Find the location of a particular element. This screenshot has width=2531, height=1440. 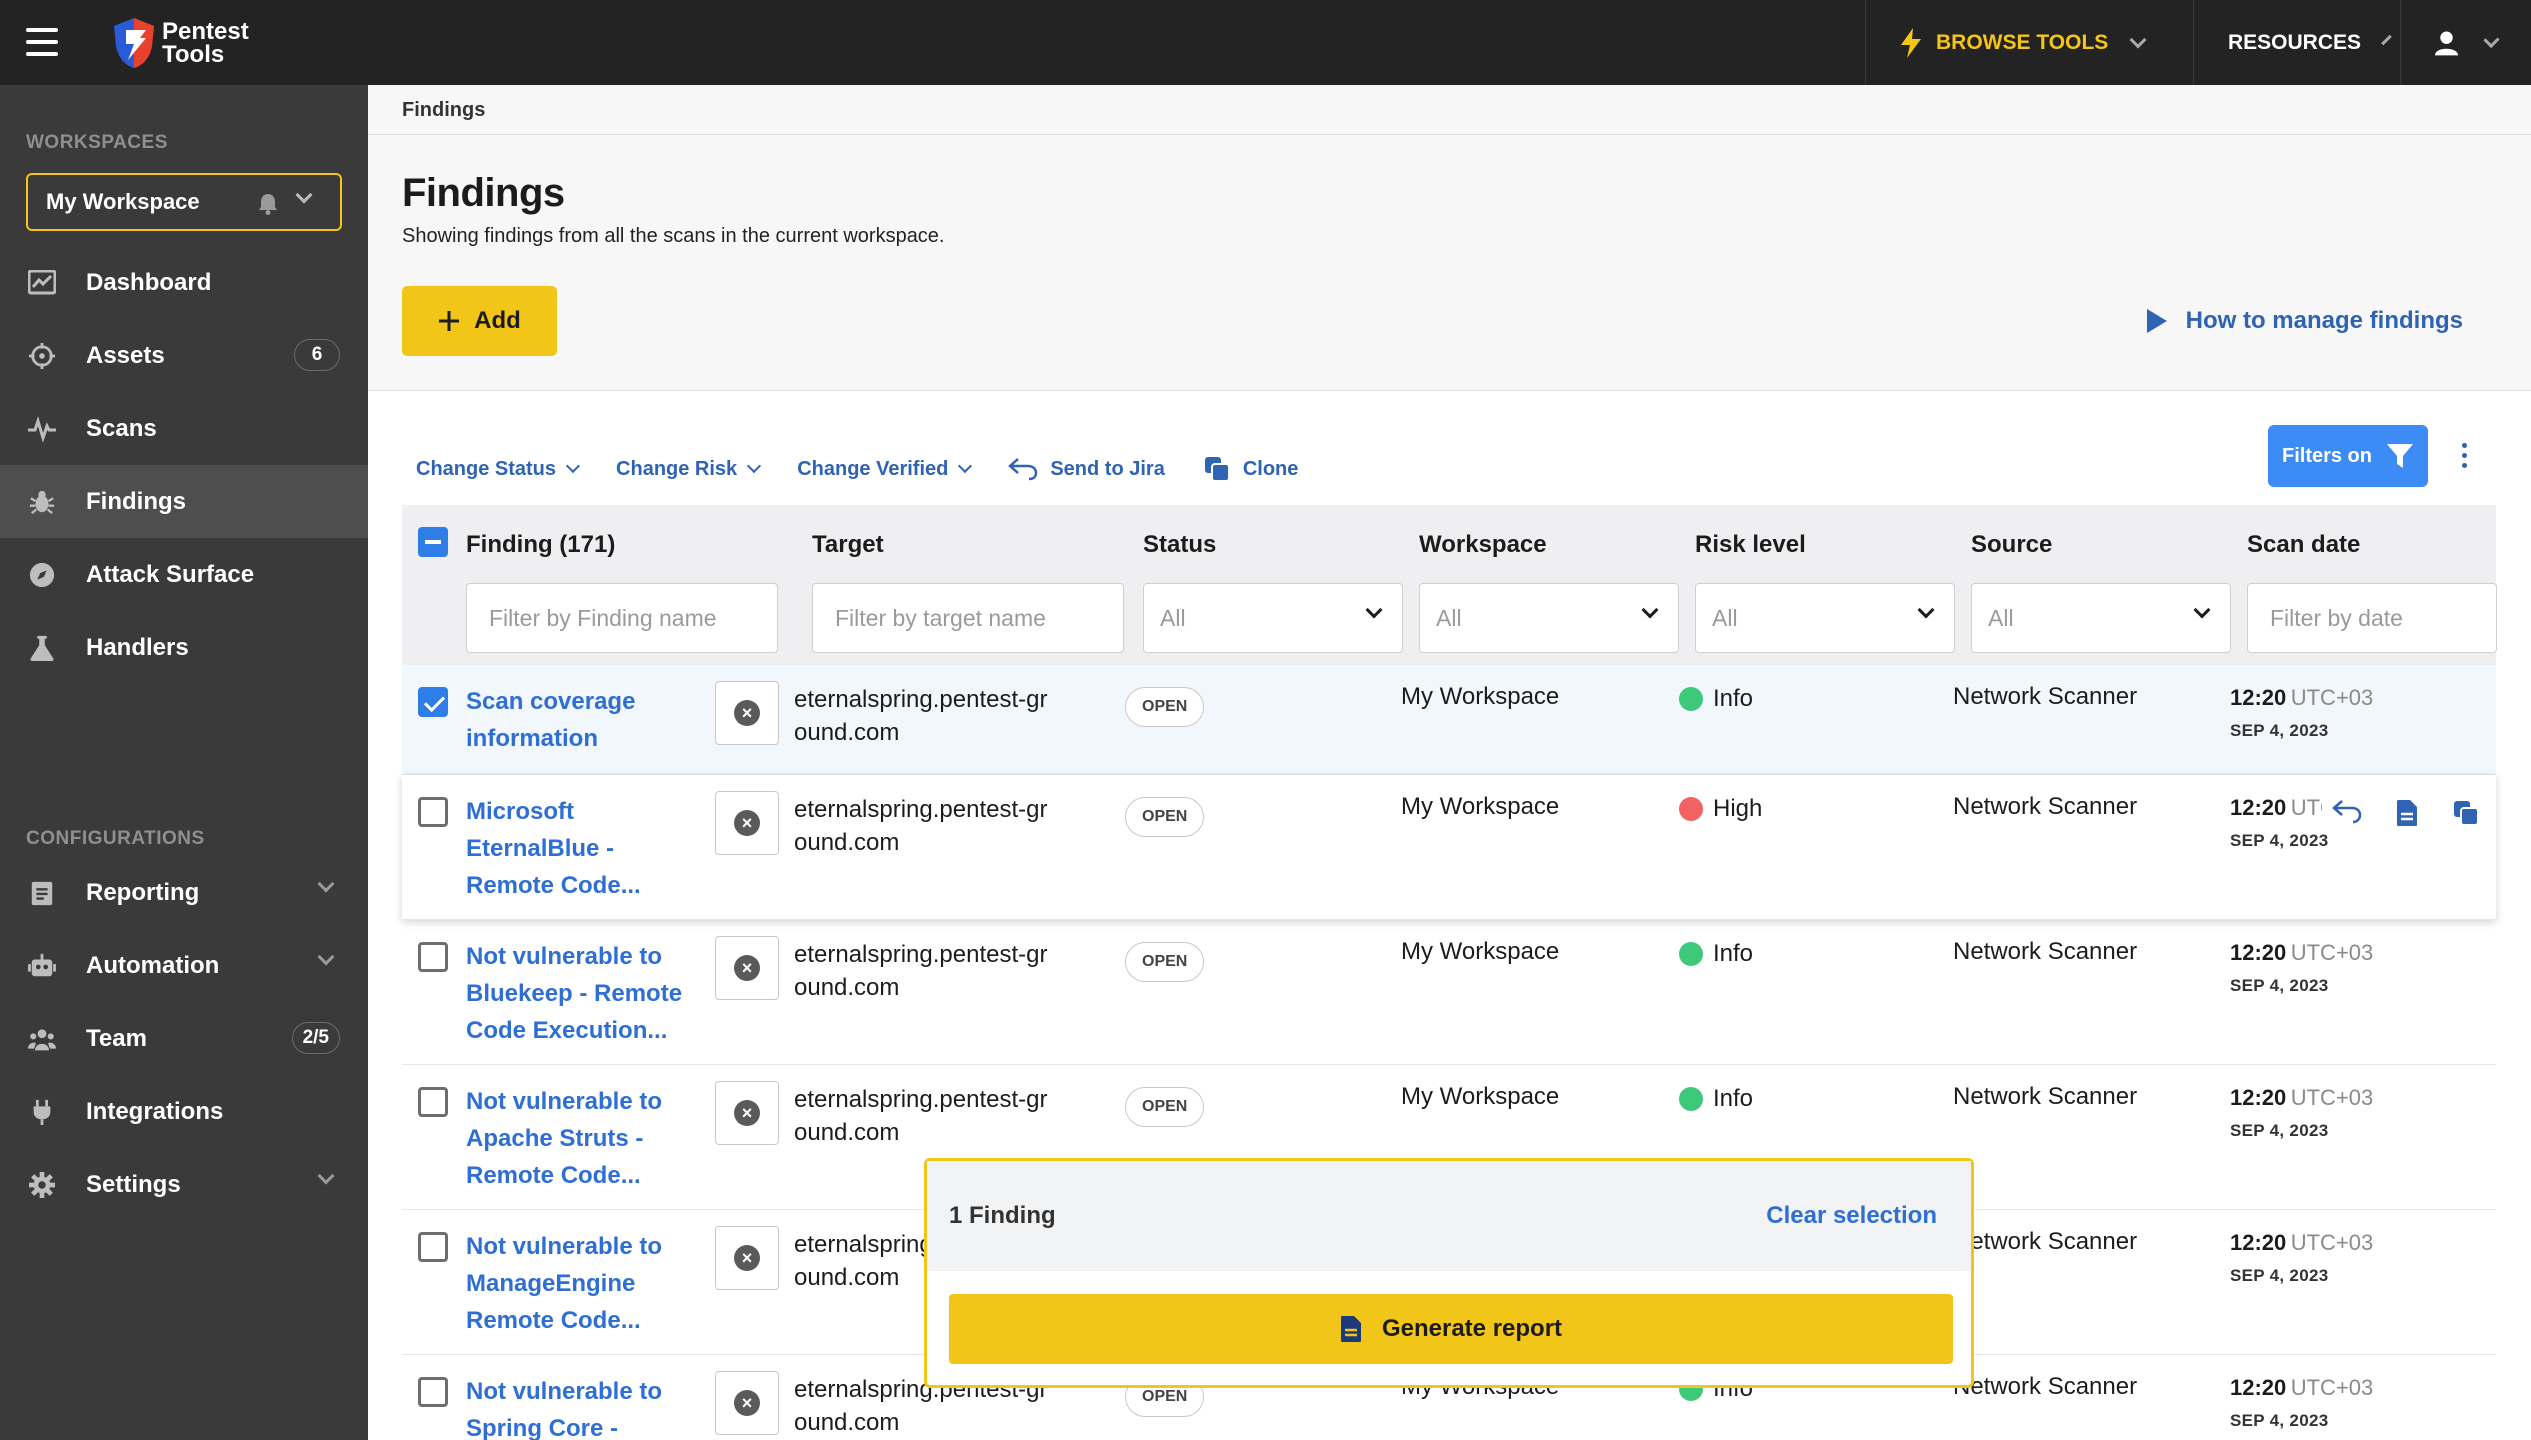

generate-report-button: Generate report is located at coordinates (1451, 1329).